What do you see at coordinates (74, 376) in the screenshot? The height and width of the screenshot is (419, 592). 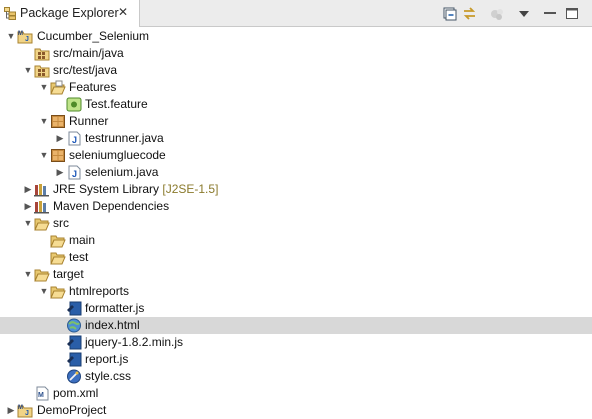 I see `css-file-icon` at bounding box center [74, 376].